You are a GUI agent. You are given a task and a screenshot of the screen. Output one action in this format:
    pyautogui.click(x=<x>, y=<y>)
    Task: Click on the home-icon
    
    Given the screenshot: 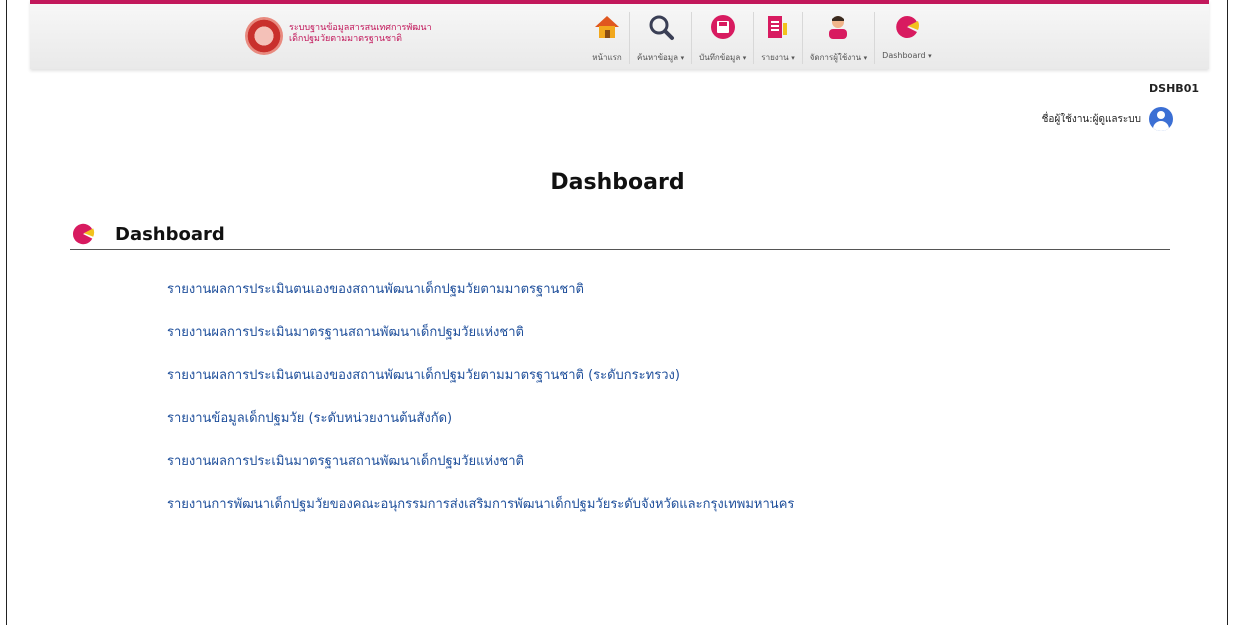 What is the action you would take?
    pyautogui.click(x=607, y=27)
    